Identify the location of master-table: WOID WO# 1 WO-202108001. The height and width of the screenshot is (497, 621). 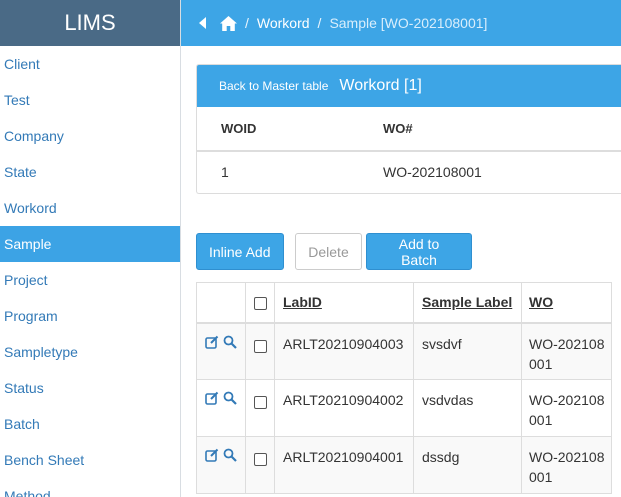
(409, 149).